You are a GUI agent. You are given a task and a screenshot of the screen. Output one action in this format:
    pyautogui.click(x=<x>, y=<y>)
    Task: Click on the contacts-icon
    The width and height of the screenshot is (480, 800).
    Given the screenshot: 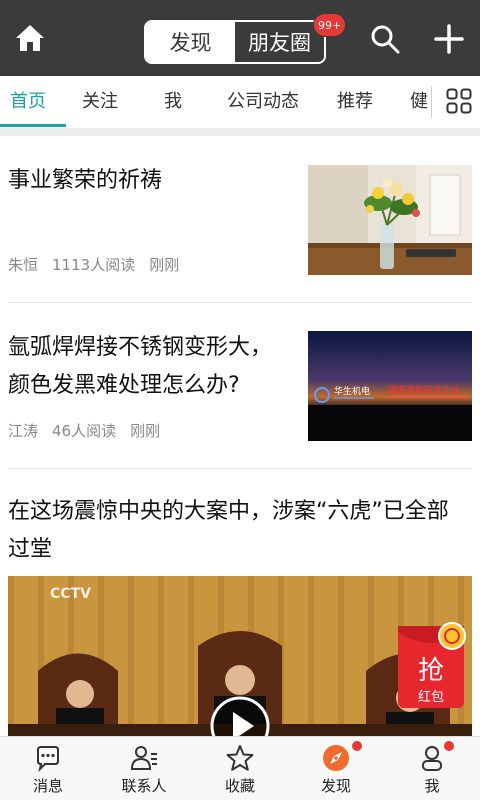 What is the action you would take?
    pyautogui.click(x=143, y=758)
    